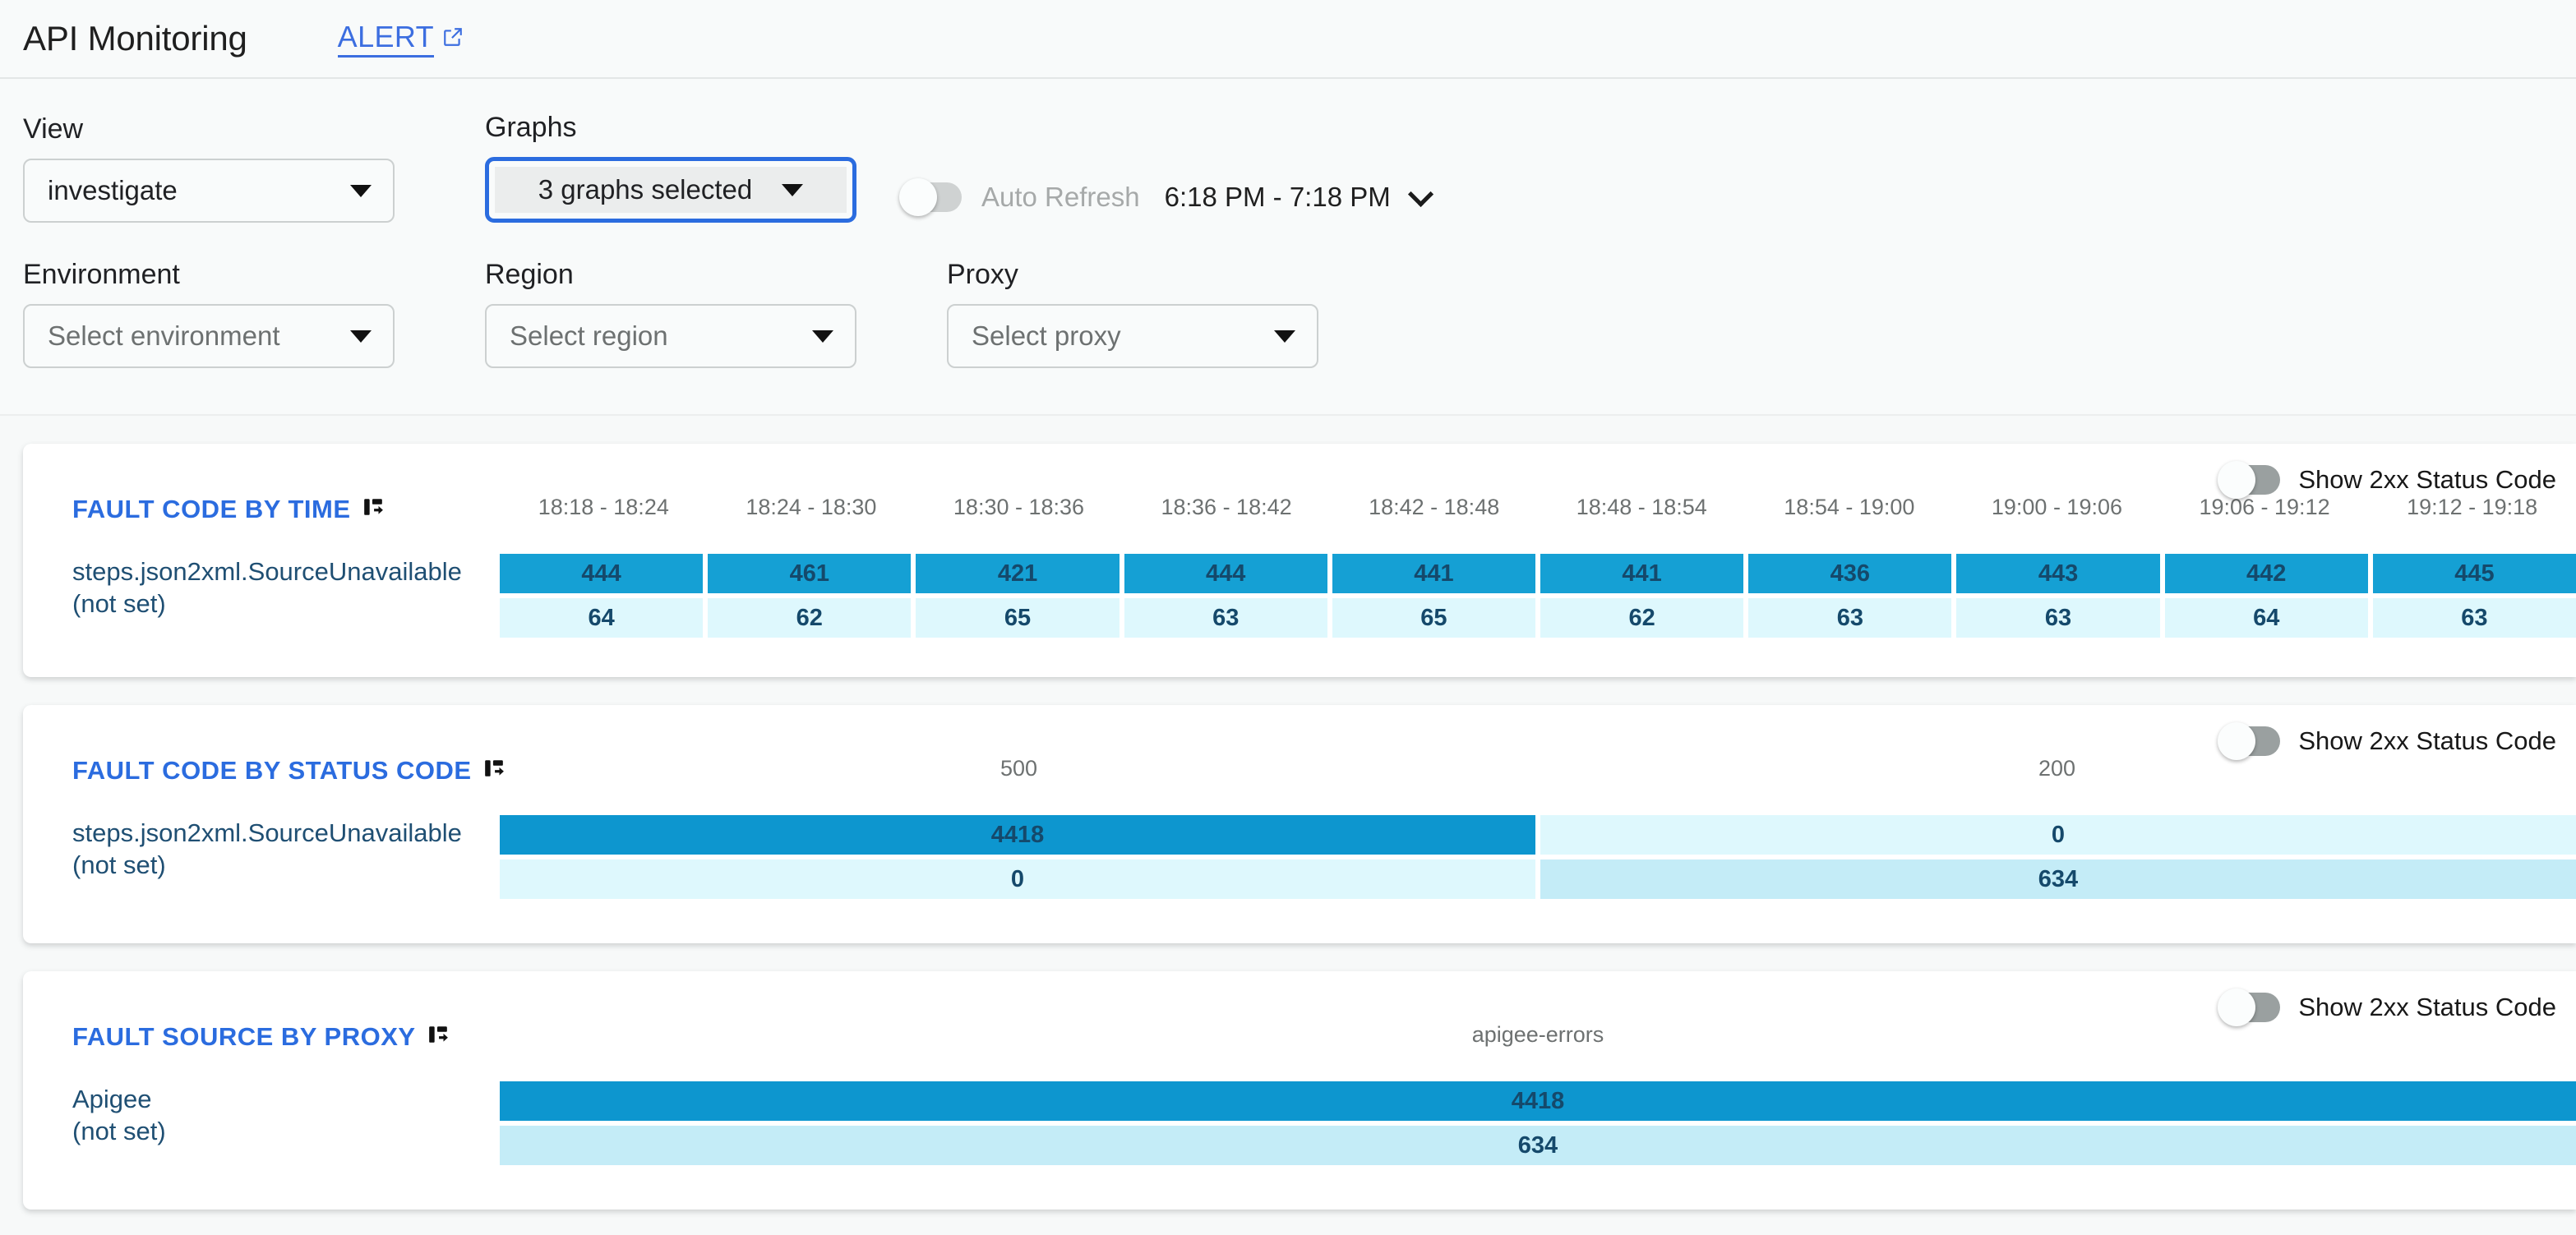 Image resolution: width=2576 pixels, height=1235 pixels. I want to click on region-label: Region, so click(530, 274).